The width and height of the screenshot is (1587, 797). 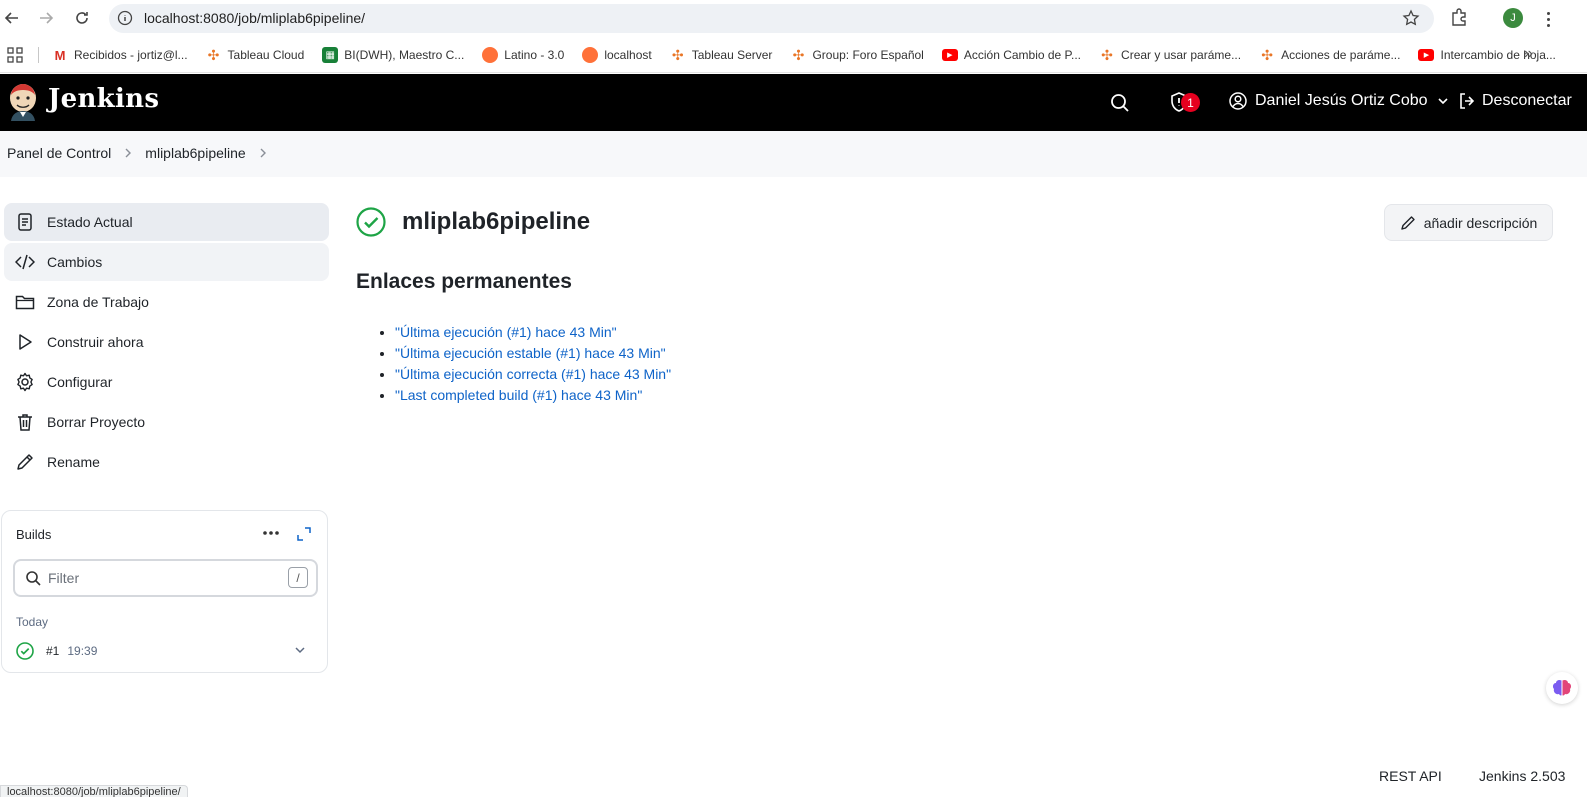 I want to click on sidebar-item-label: Cambios, so click(x=75, y=262).